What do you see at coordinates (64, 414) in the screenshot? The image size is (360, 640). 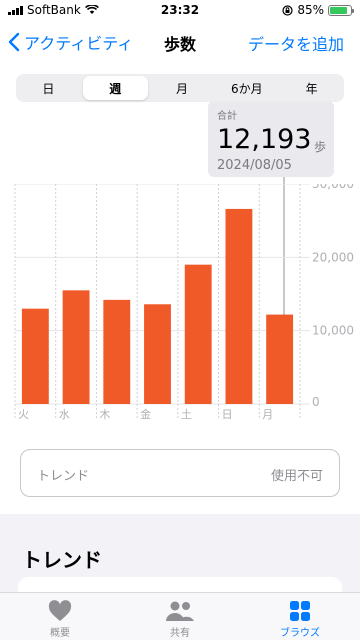 I see `x-tick-label: 水` at bounding box center [64, 414].